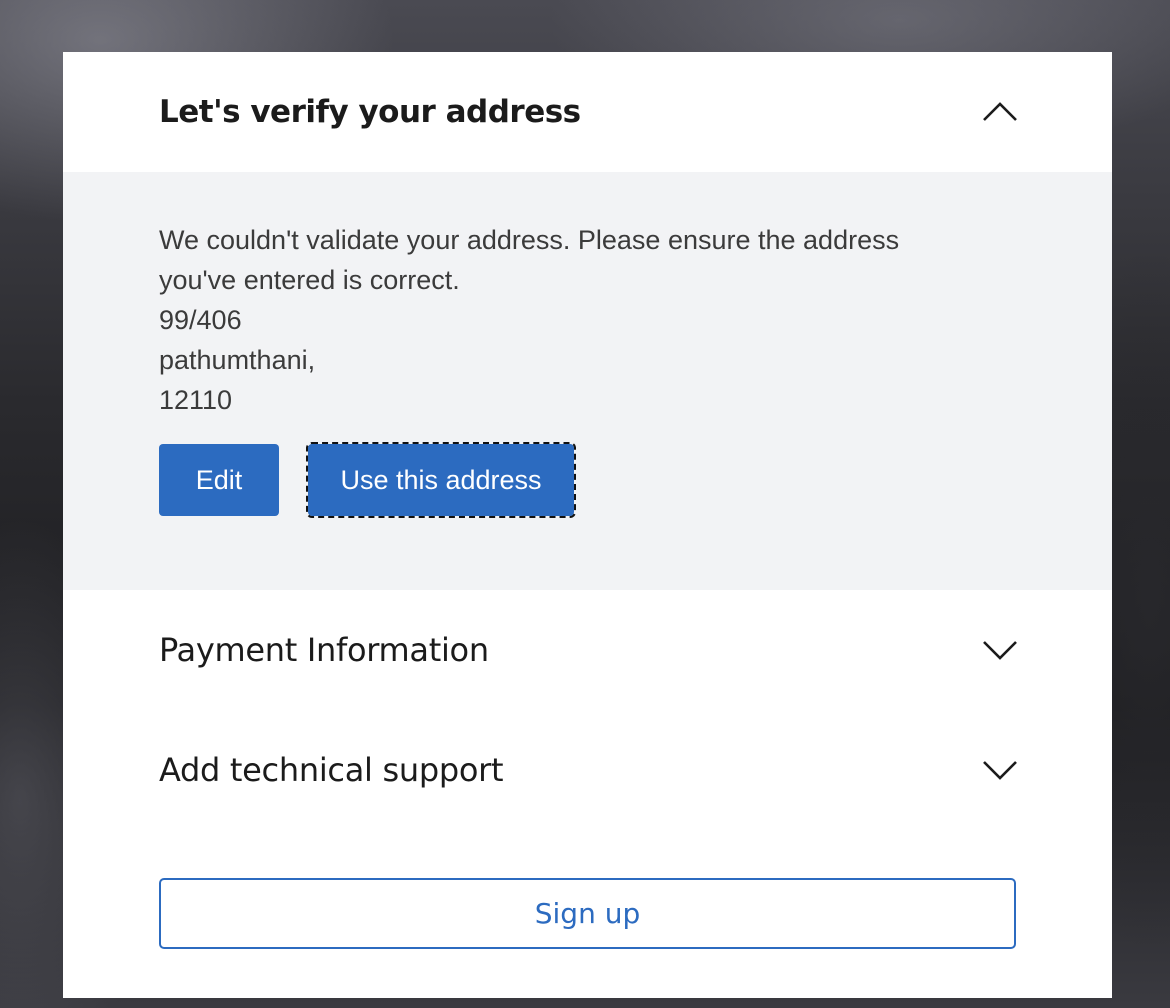  What do you see at coordinates (441, 480) in the screenshot?
I see `use-this-address-button: Use this address` at bounding box center [441, 480].